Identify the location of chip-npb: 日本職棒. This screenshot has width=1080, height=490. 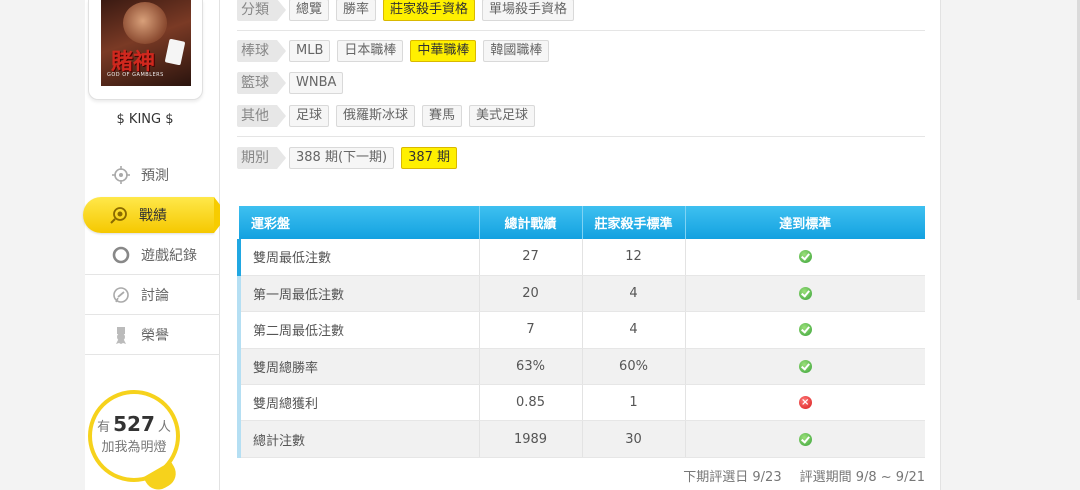
(370, 51).